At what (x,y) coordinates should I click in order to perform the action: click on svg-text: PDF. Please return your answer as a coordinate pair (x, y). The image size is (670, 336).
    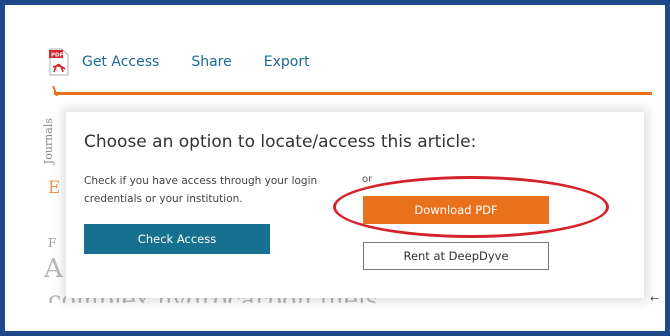
    Looking at the image, I should click on (57, 56).